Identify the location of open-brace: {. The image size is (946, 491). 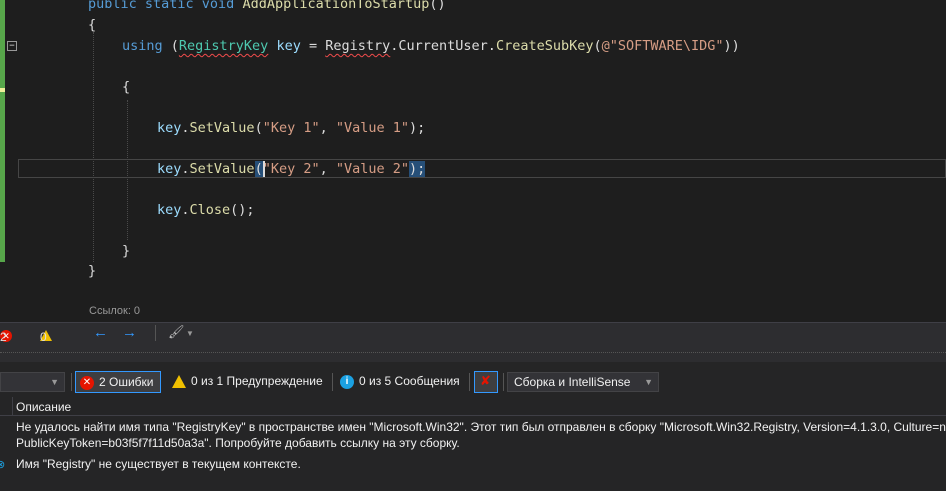
(92, 25).